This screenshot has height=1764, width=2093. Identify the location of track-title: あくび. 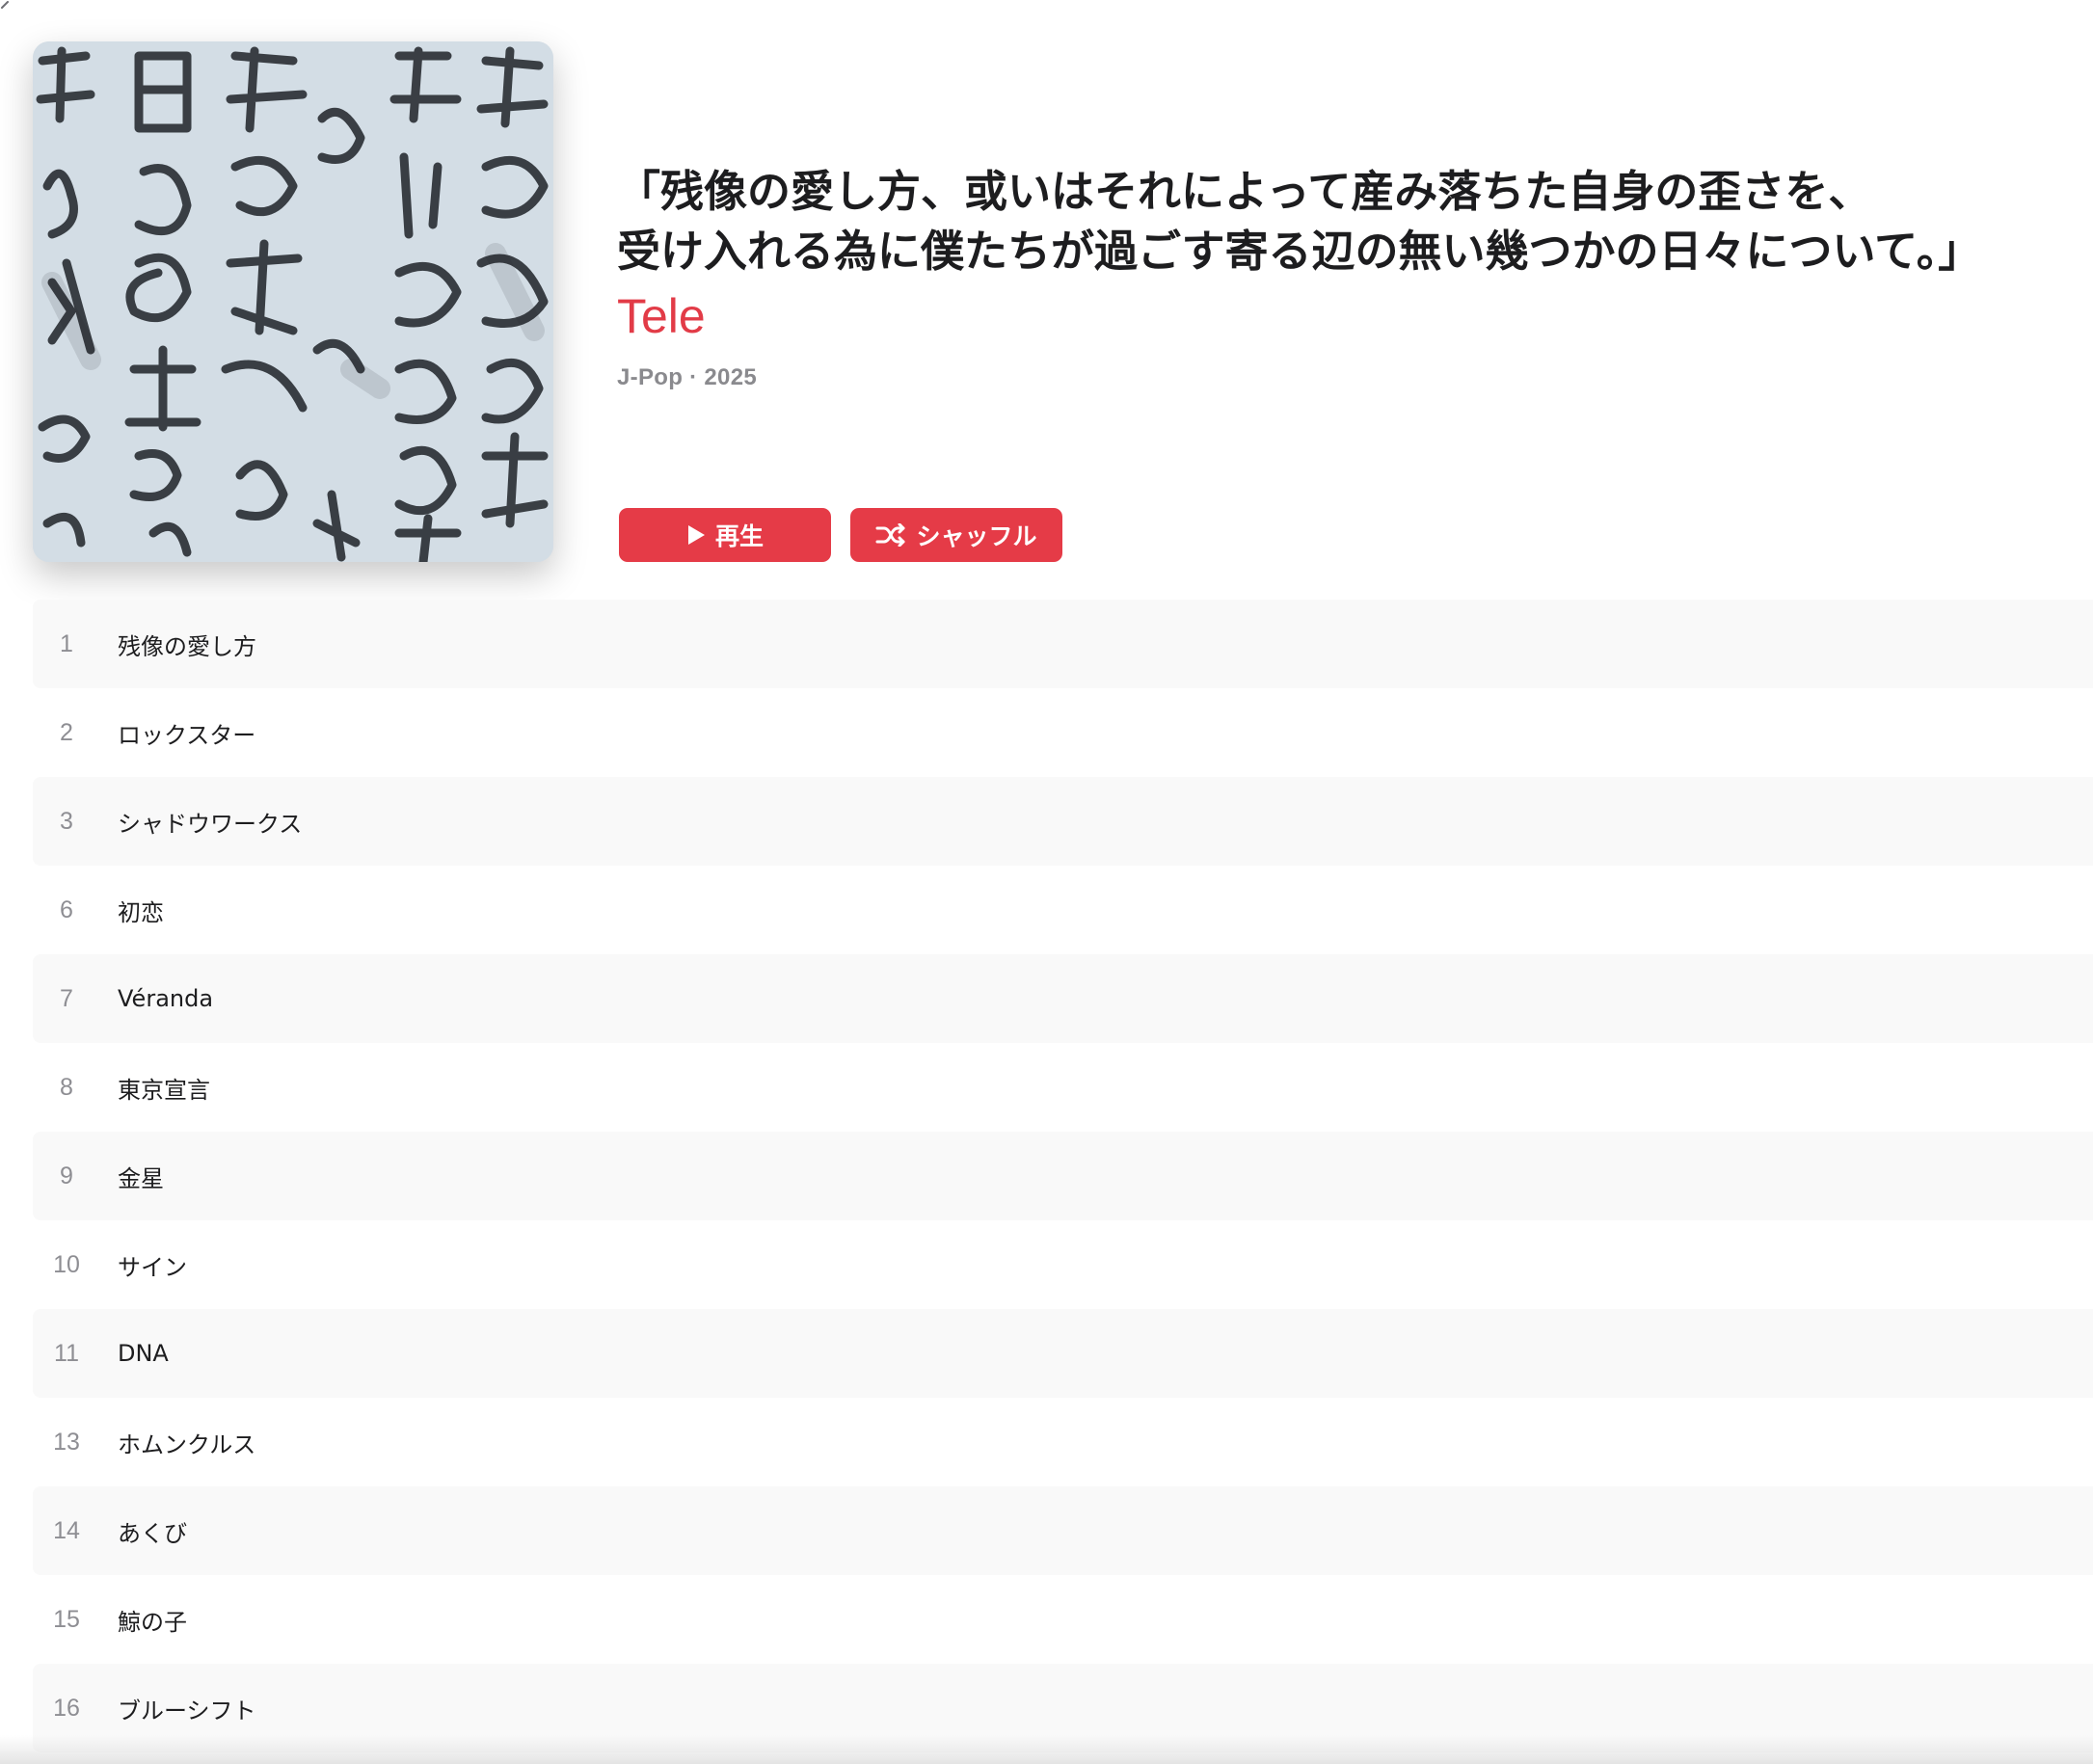
(153, 1533).